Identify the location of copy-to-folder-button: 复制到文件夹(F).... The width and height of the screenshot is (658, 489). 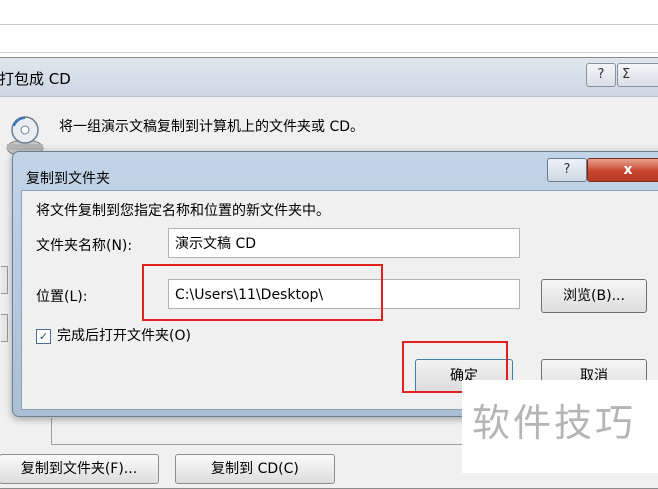
(79, 469).